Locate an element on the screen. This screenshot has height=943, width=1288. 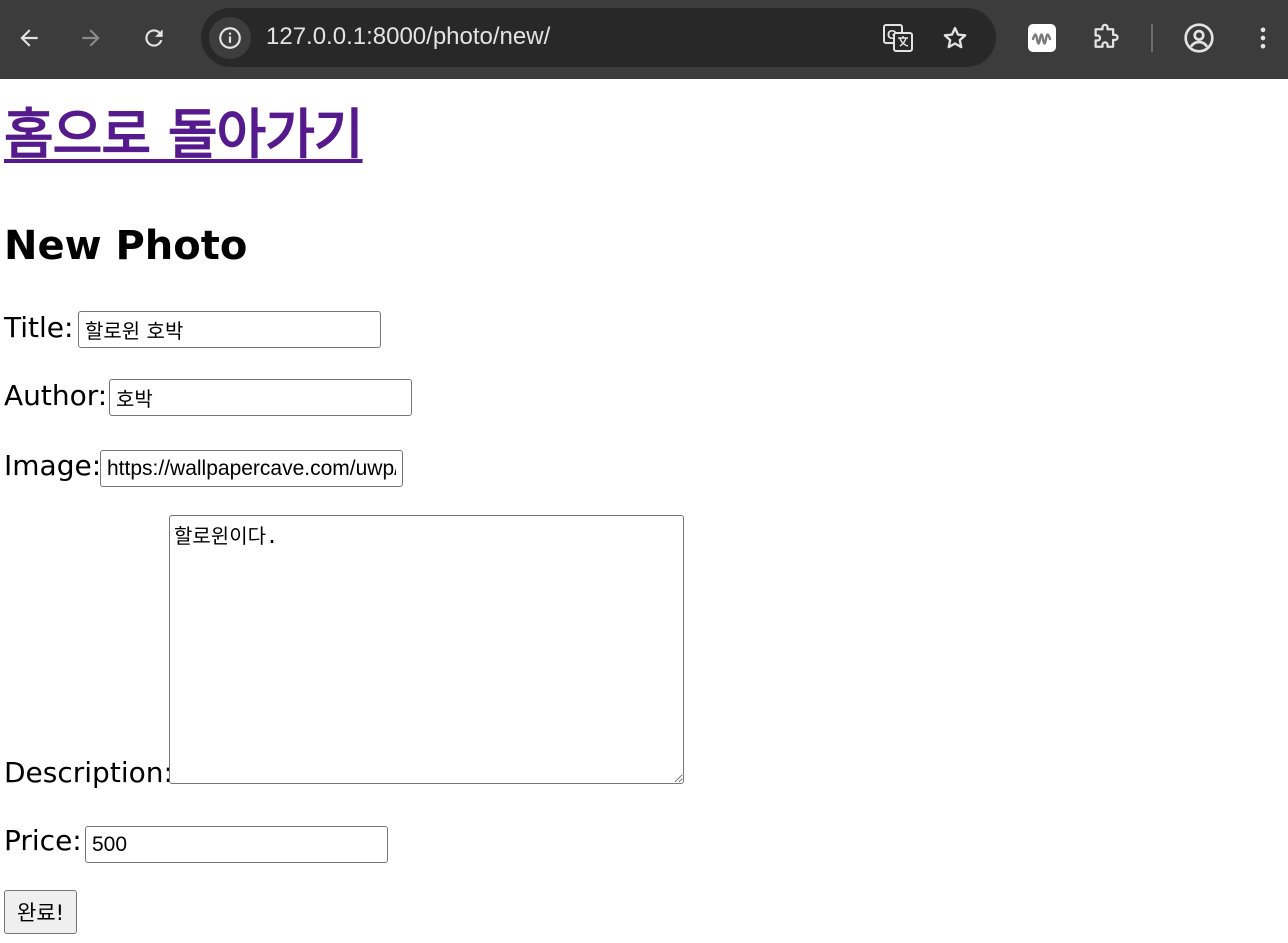
browser-toolbar: 127.0.0.1:8000/photo/new/ G is located at coordinates (644, 39).